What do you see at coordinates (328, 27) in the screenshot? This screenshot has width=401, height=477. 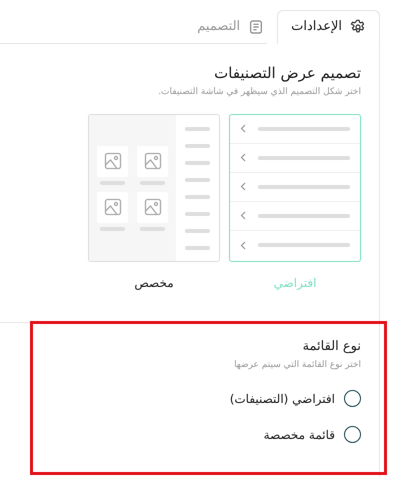 I see `tab: الإعدادات` at bounding box center [328, 27].